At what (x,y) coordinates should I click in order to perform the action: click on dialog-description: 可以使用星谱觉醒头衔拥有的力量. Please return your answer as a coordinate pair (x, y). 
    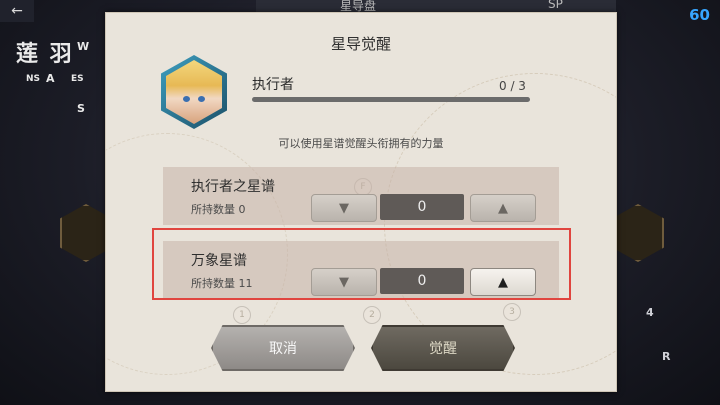
    Looking at the image, I should click on (361, 143).